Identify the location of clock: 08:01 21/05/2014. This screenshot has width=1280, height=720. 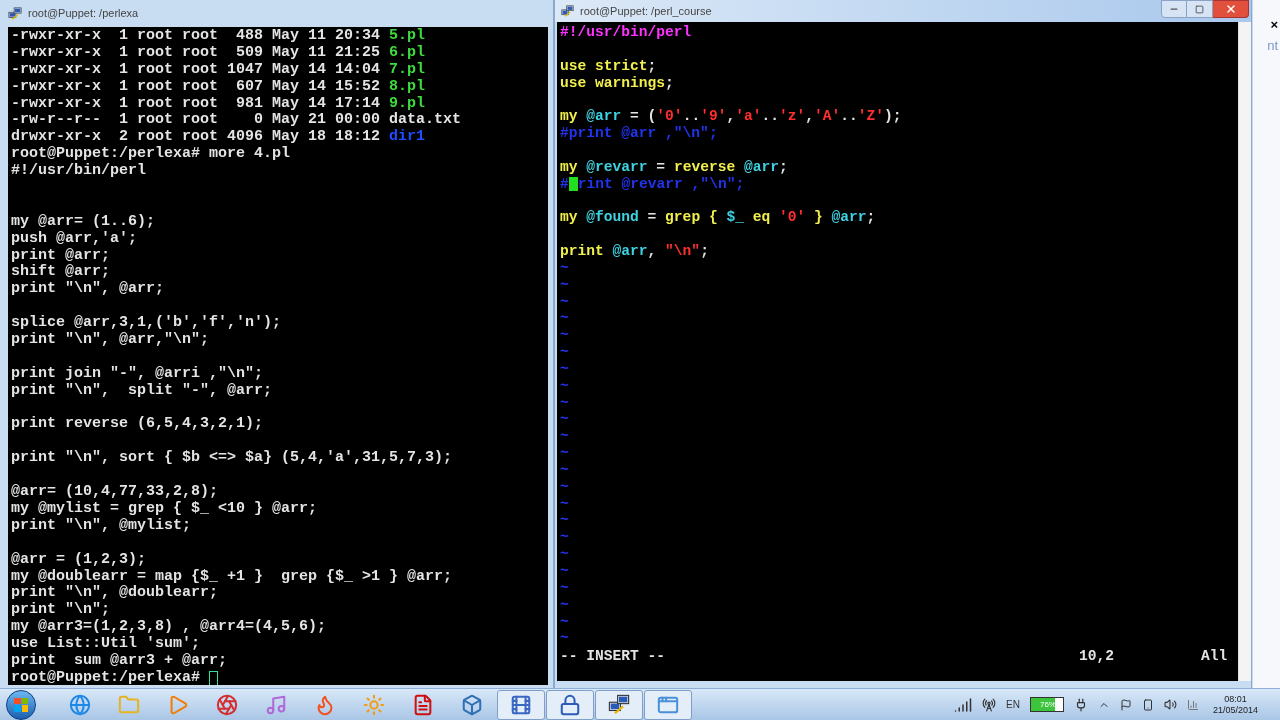
(1235, 704).